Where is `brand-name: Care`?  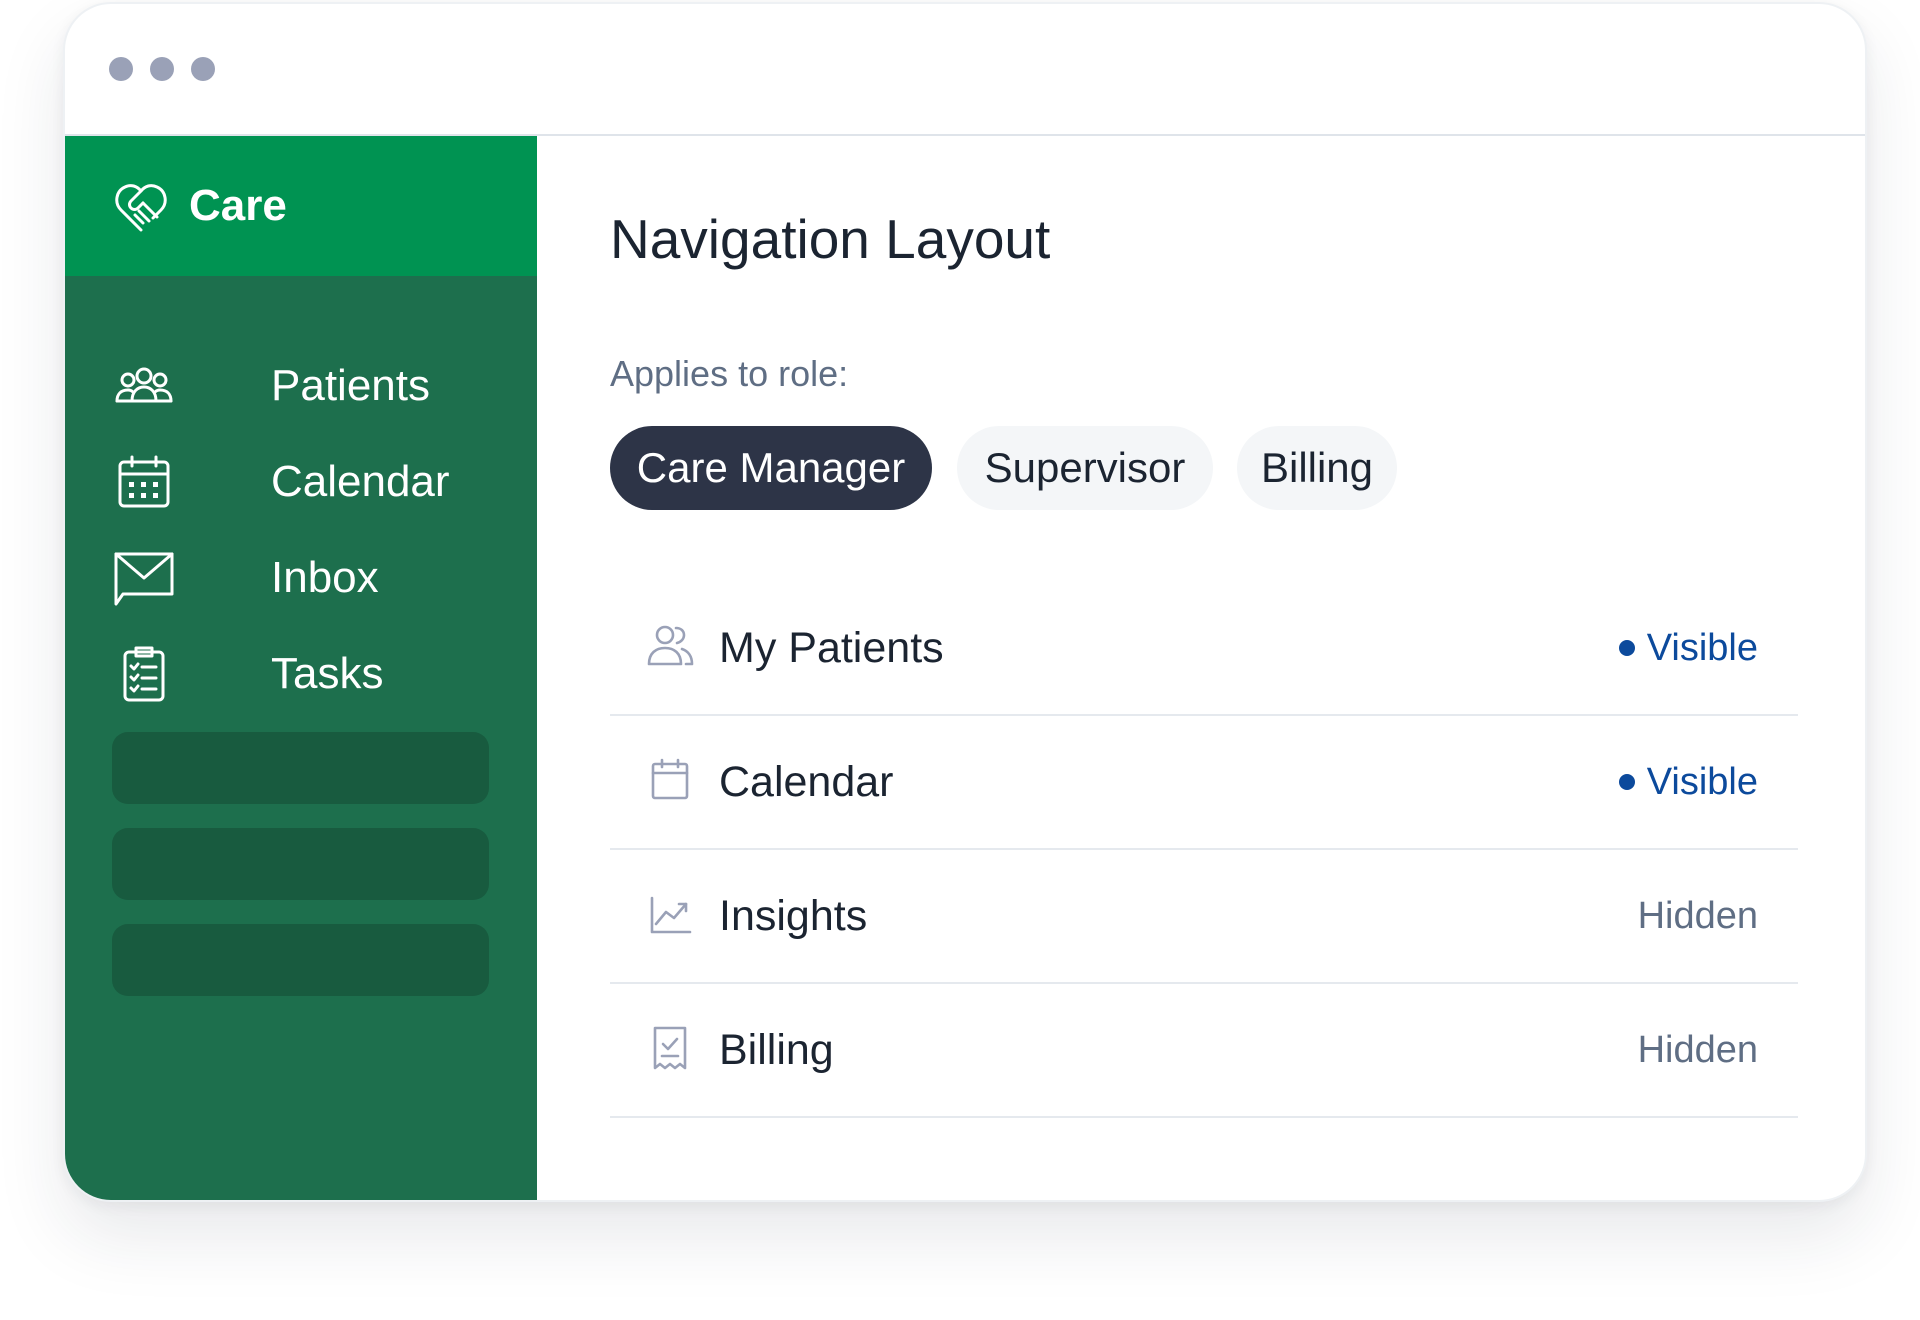
brand-name: Care is located at coordinates (238, 205).